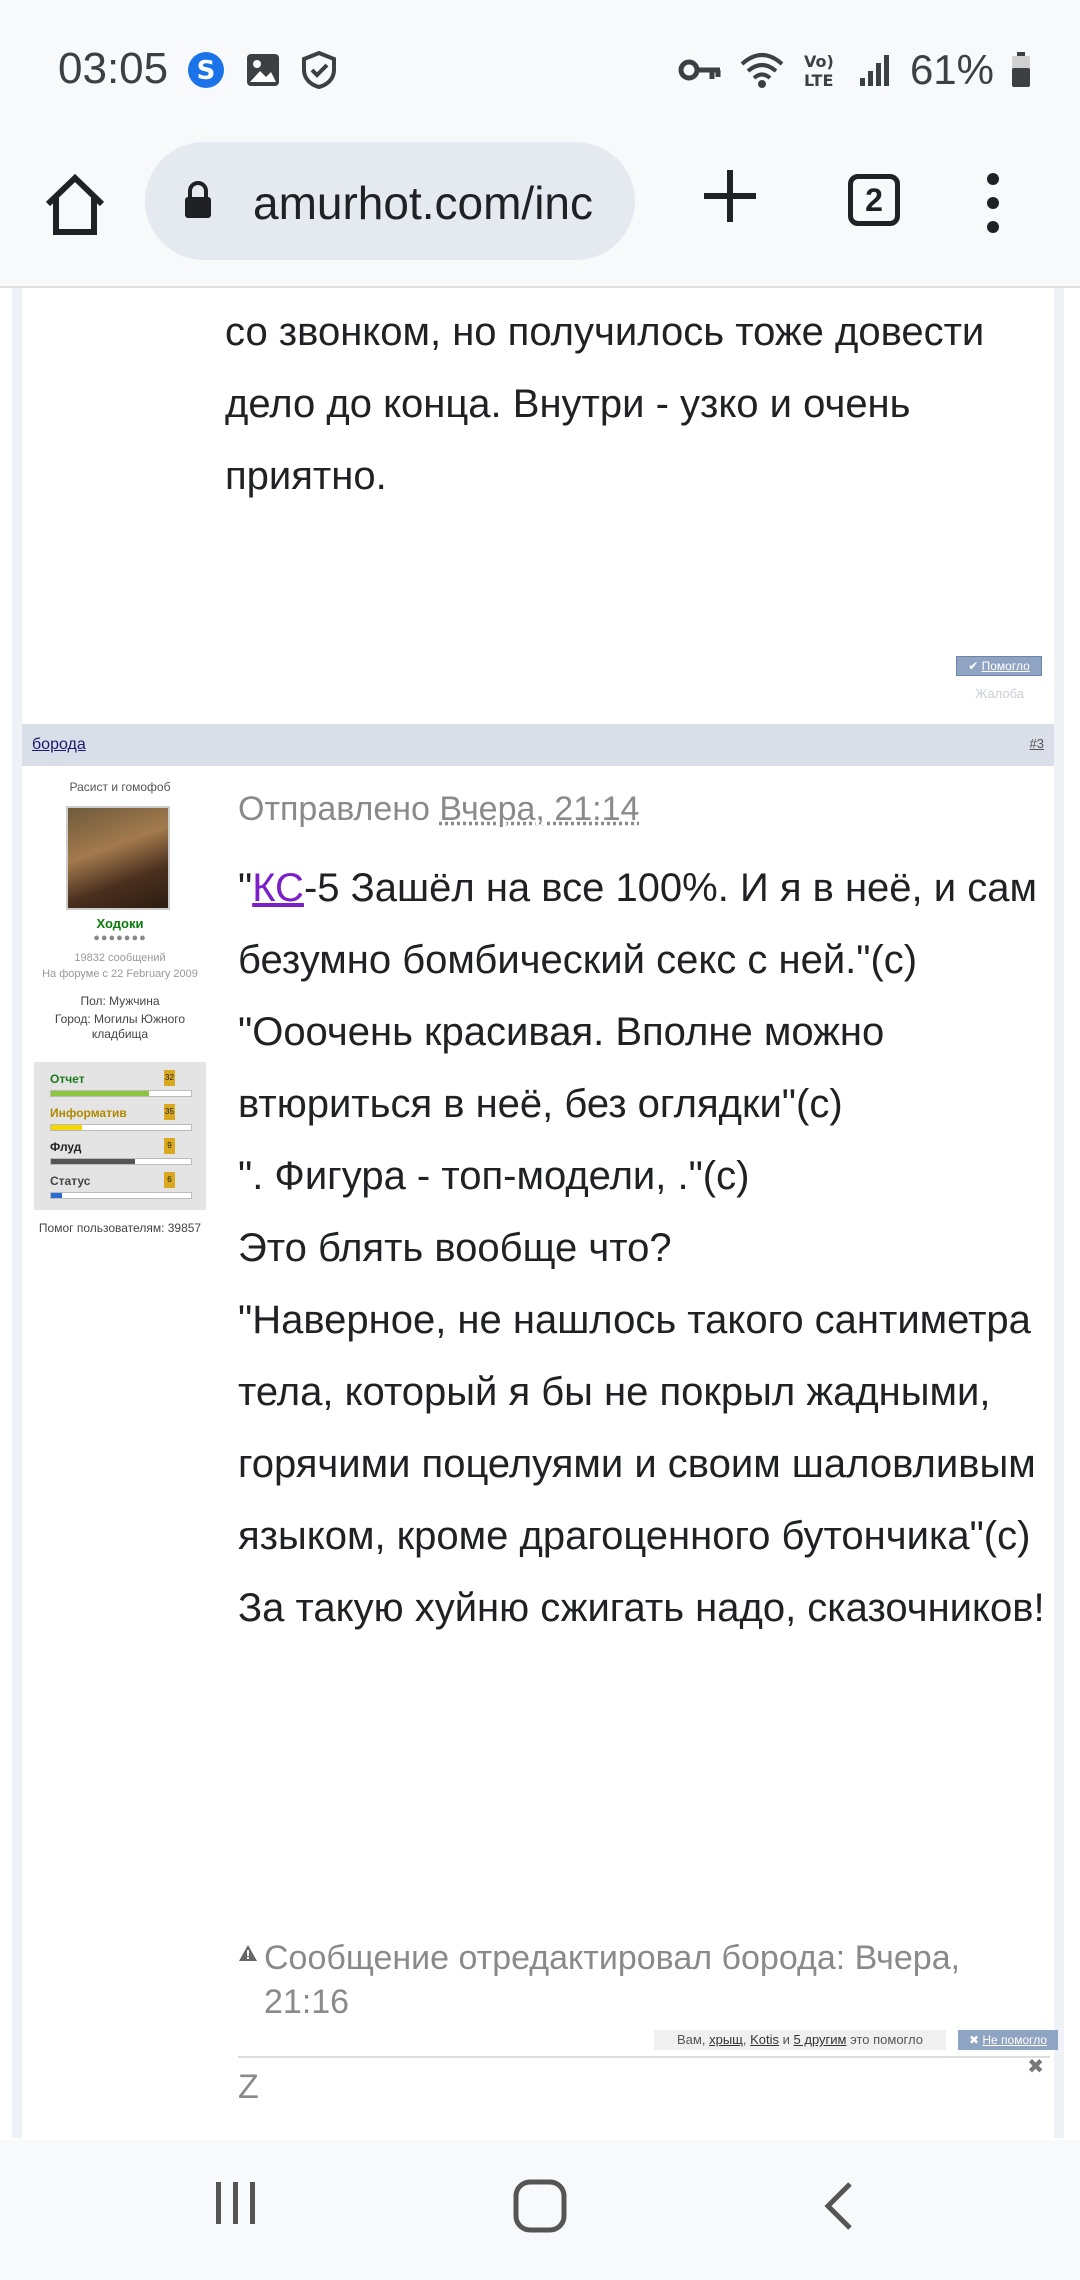 This screenshot has width=1080, height=2280. What do you see at coordinates (88, 1113) in the screenshot?
I see `rating-label: Информатив` at bounding box center [88, 1113].